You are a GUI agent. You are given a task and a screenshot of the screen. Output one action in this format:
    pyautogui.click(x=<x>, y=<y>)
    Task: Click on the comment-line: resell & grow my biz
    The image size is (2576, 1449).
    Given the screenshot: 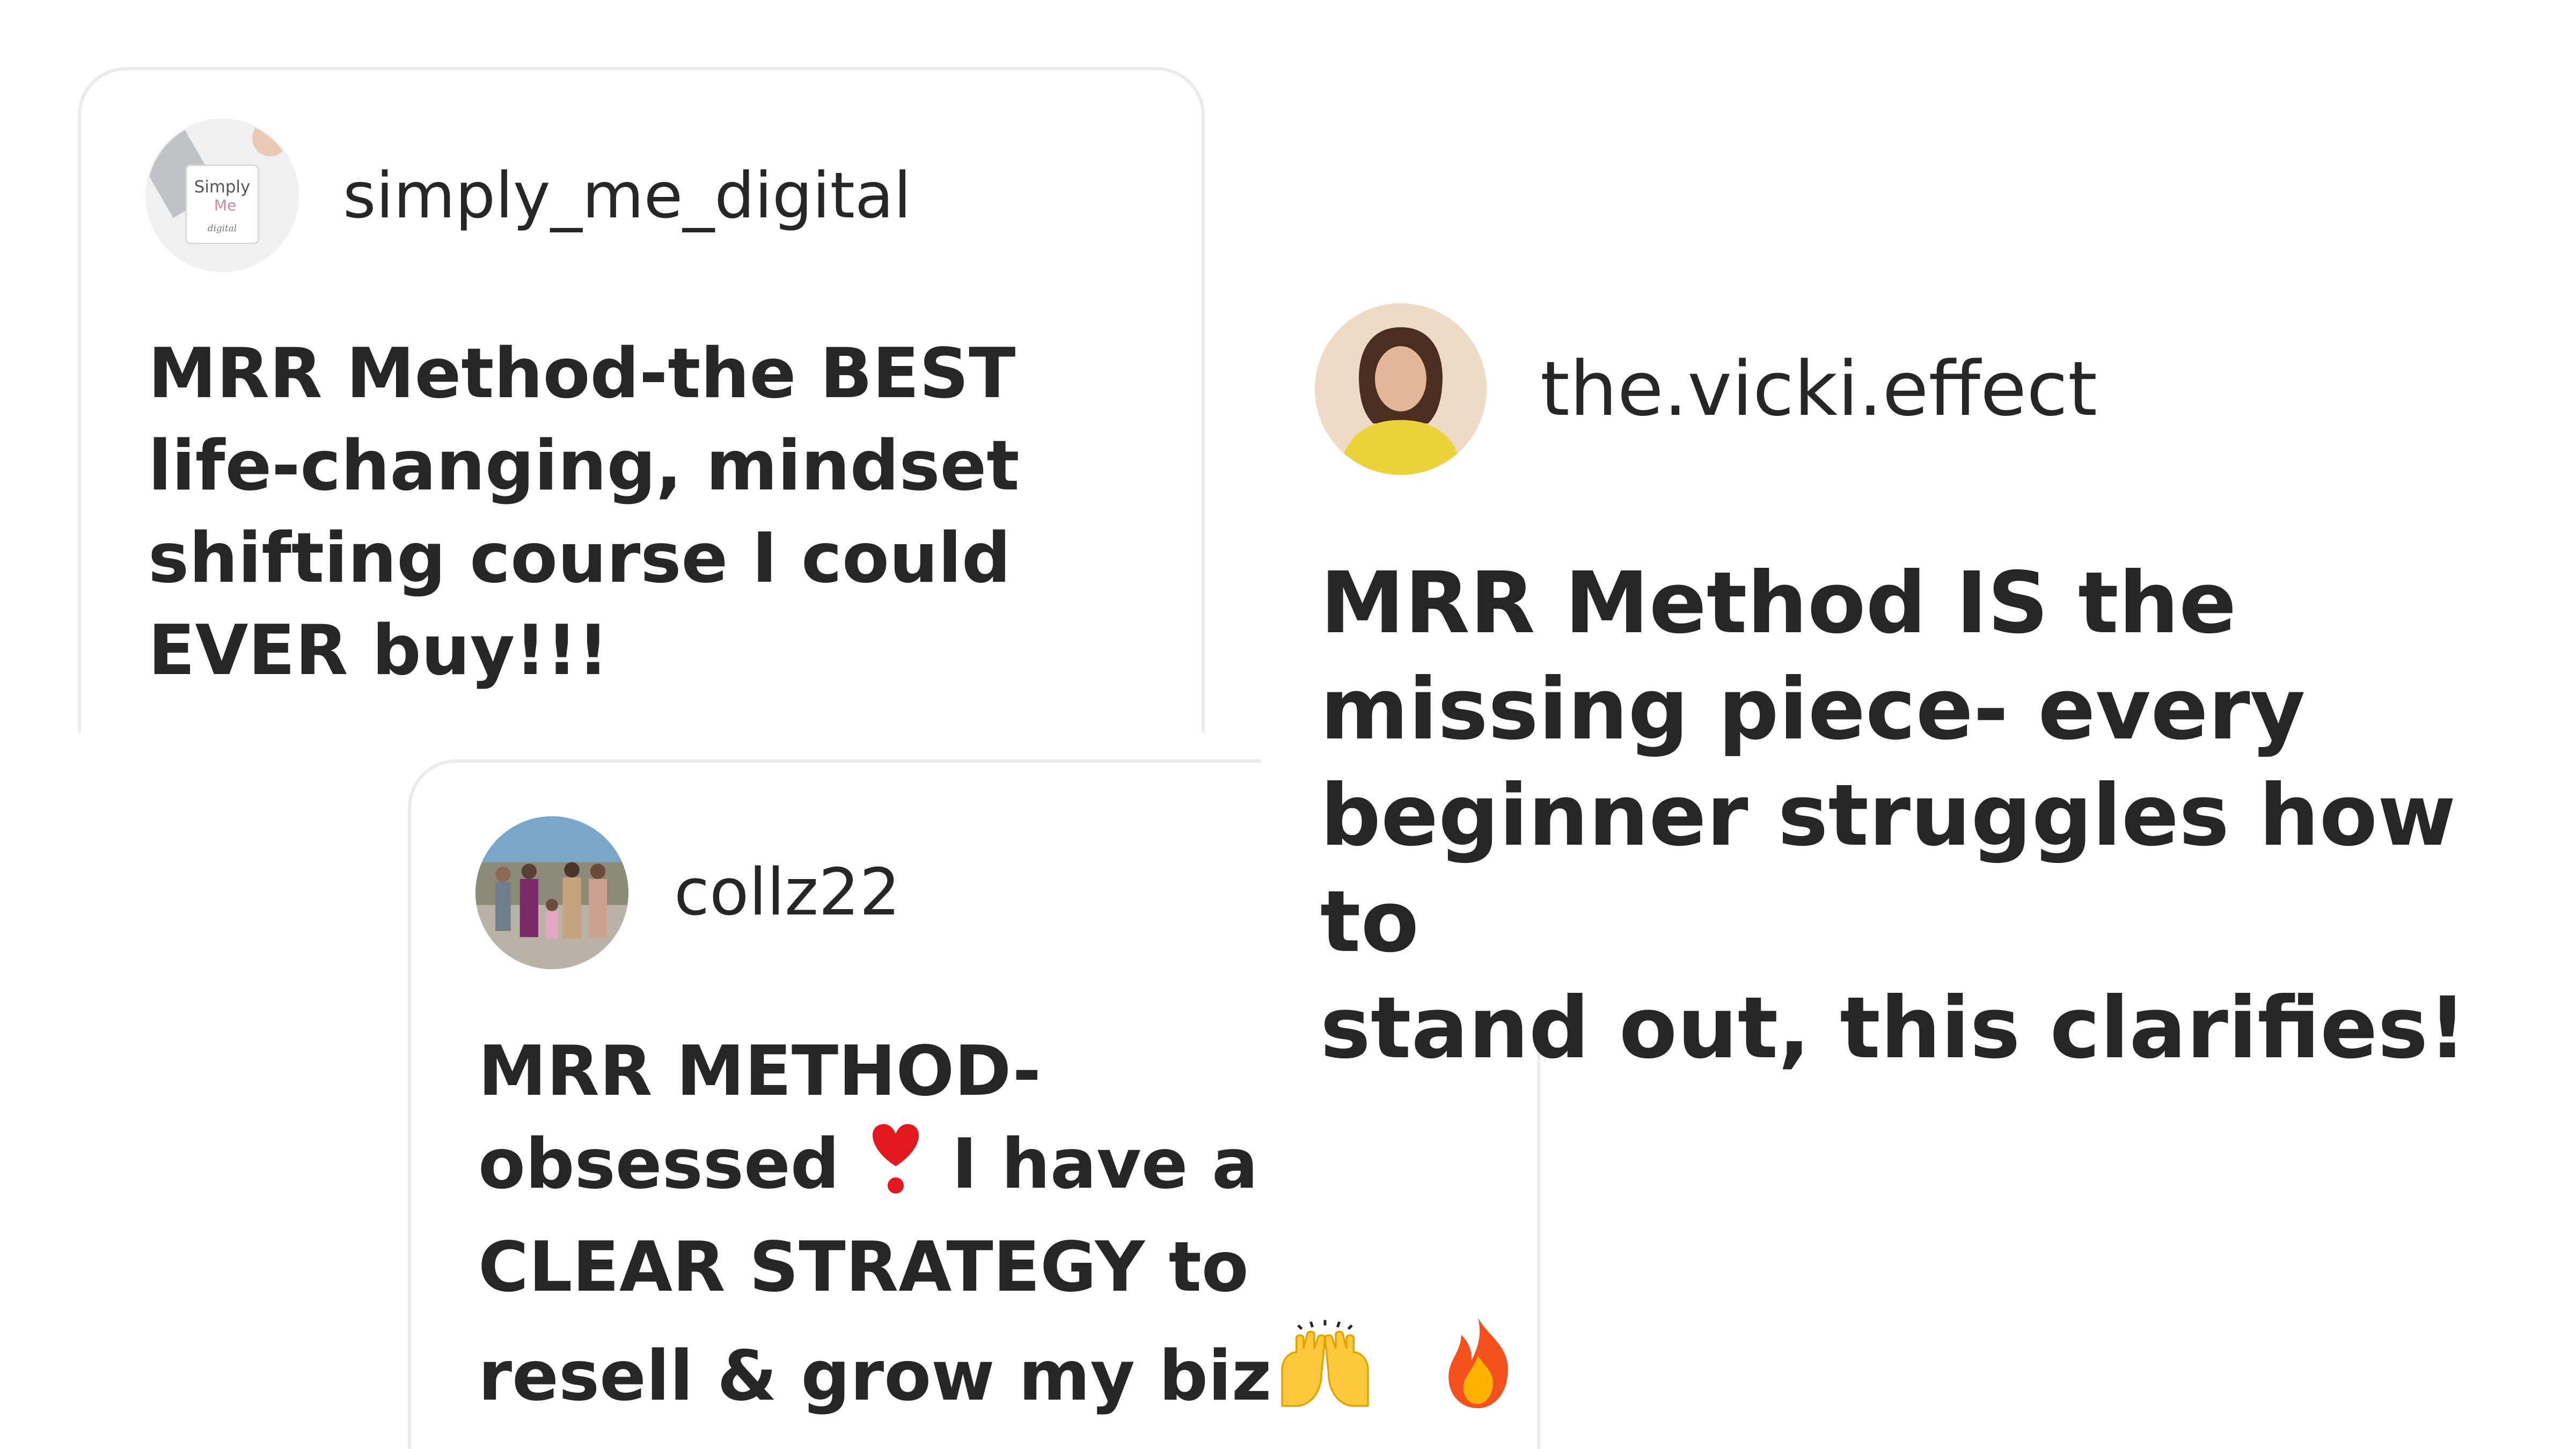 What is the action you would take?
    pyautogui.click(x=1004, y=1373)
    